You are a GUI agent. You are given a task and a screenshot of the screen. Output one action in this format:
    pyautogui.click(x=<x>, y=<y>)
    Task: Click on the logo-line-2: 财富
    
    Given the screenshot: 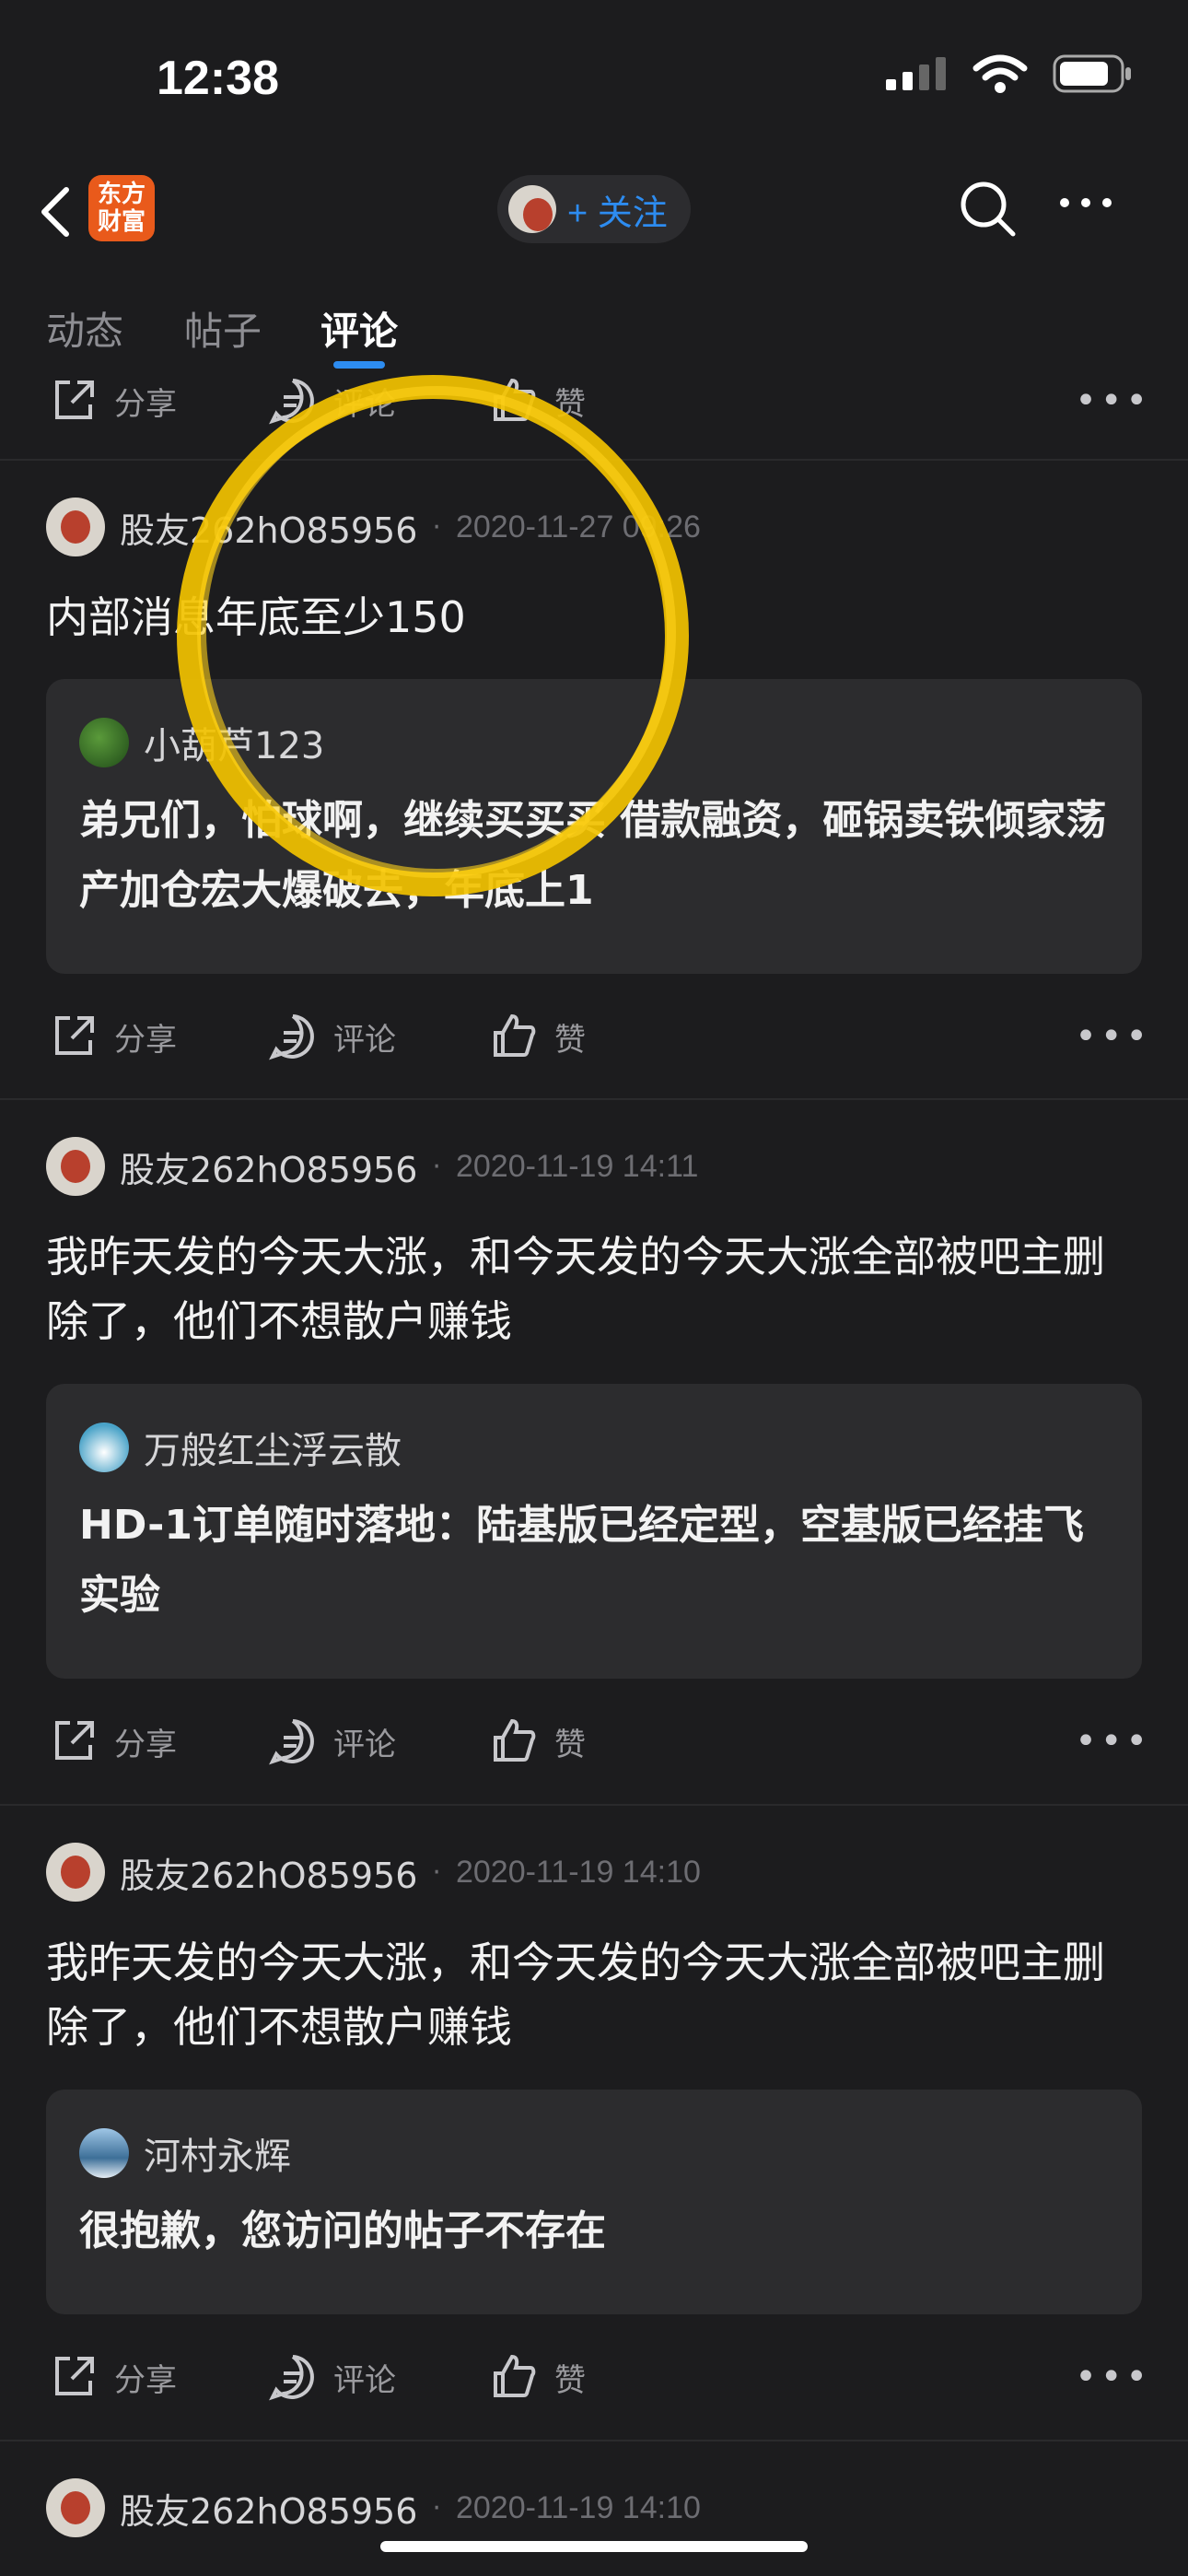 What is the action you would take?
    pyautogui.click(x=121, y=222)
    